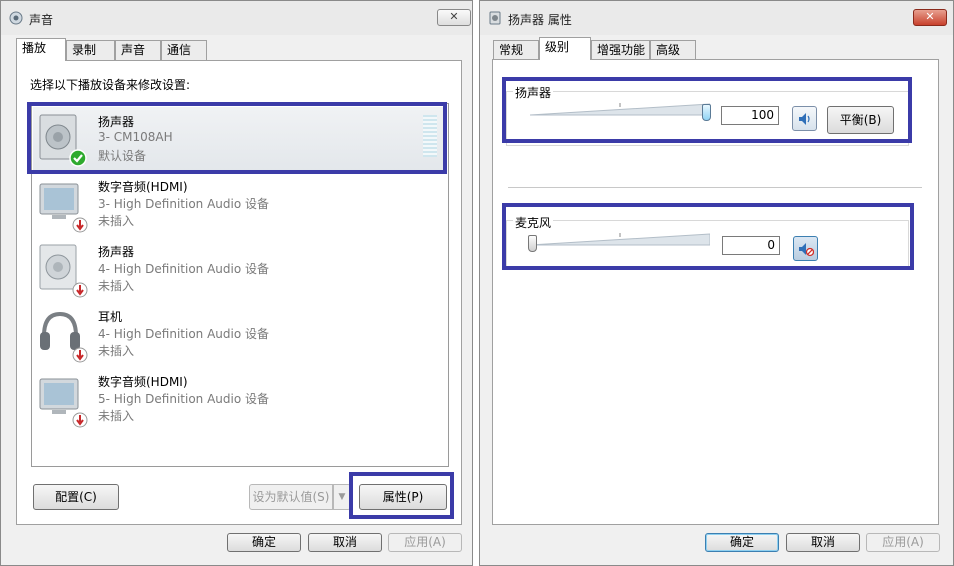 Image resolution: width=954 pixels, height=566 pixels. What do you see at coordinates (110, 317) in the screenshot?
I see `device-name: 耳机` at bounding box center [110, 317].